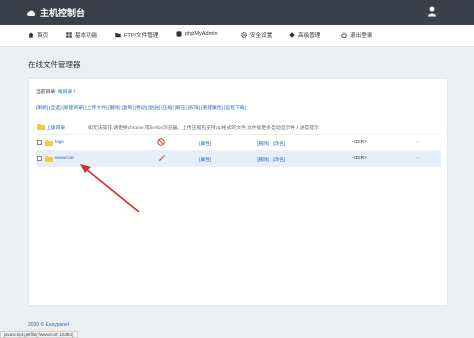 The height and width of the screenshot is (338, 474). I want to click on refresh-button: [刷新], so click(42, 107).